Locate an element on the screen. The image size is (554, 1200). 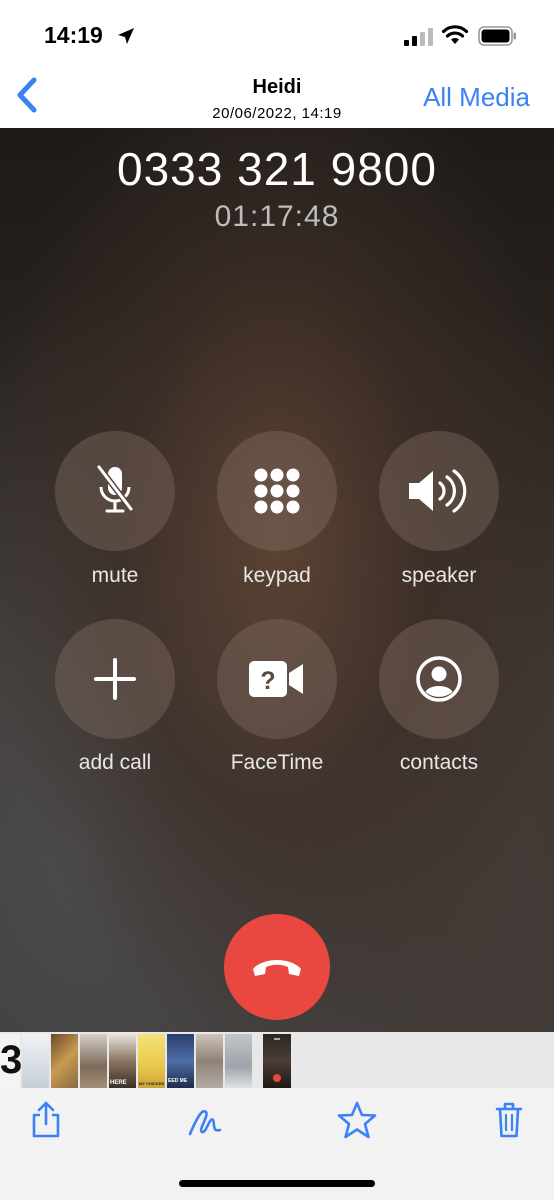
battery-icon is located at coordinates (497, 36).